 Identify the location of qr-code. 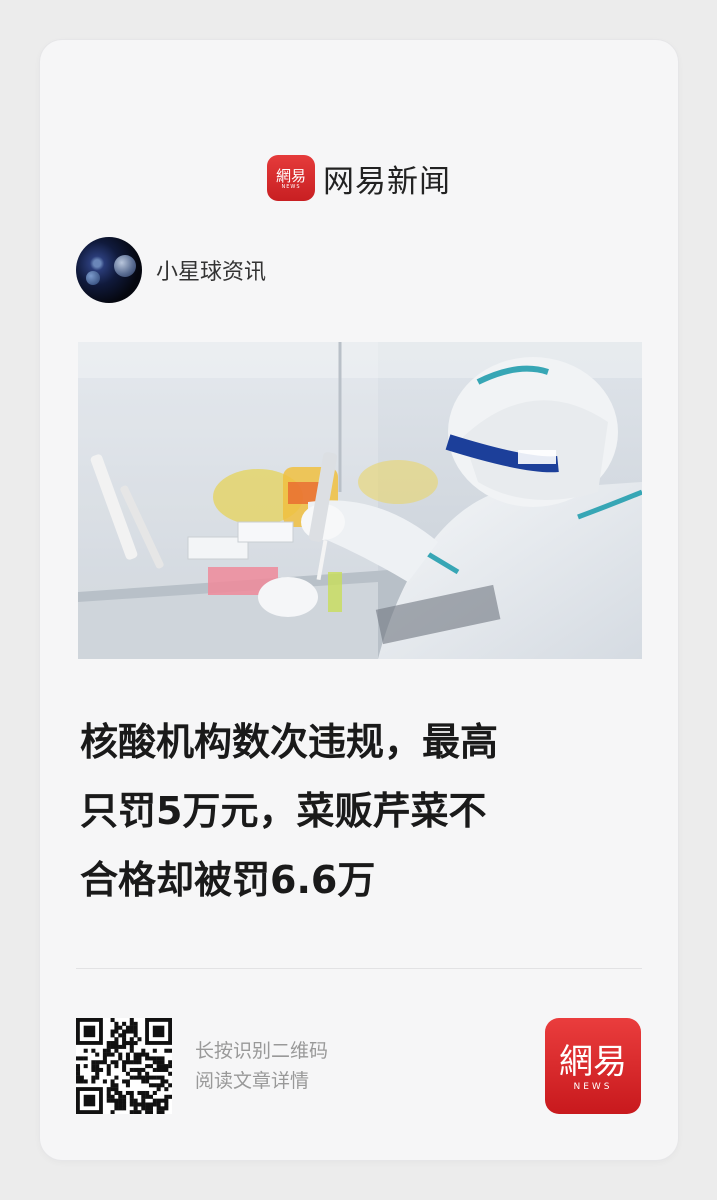
(124, 1066).